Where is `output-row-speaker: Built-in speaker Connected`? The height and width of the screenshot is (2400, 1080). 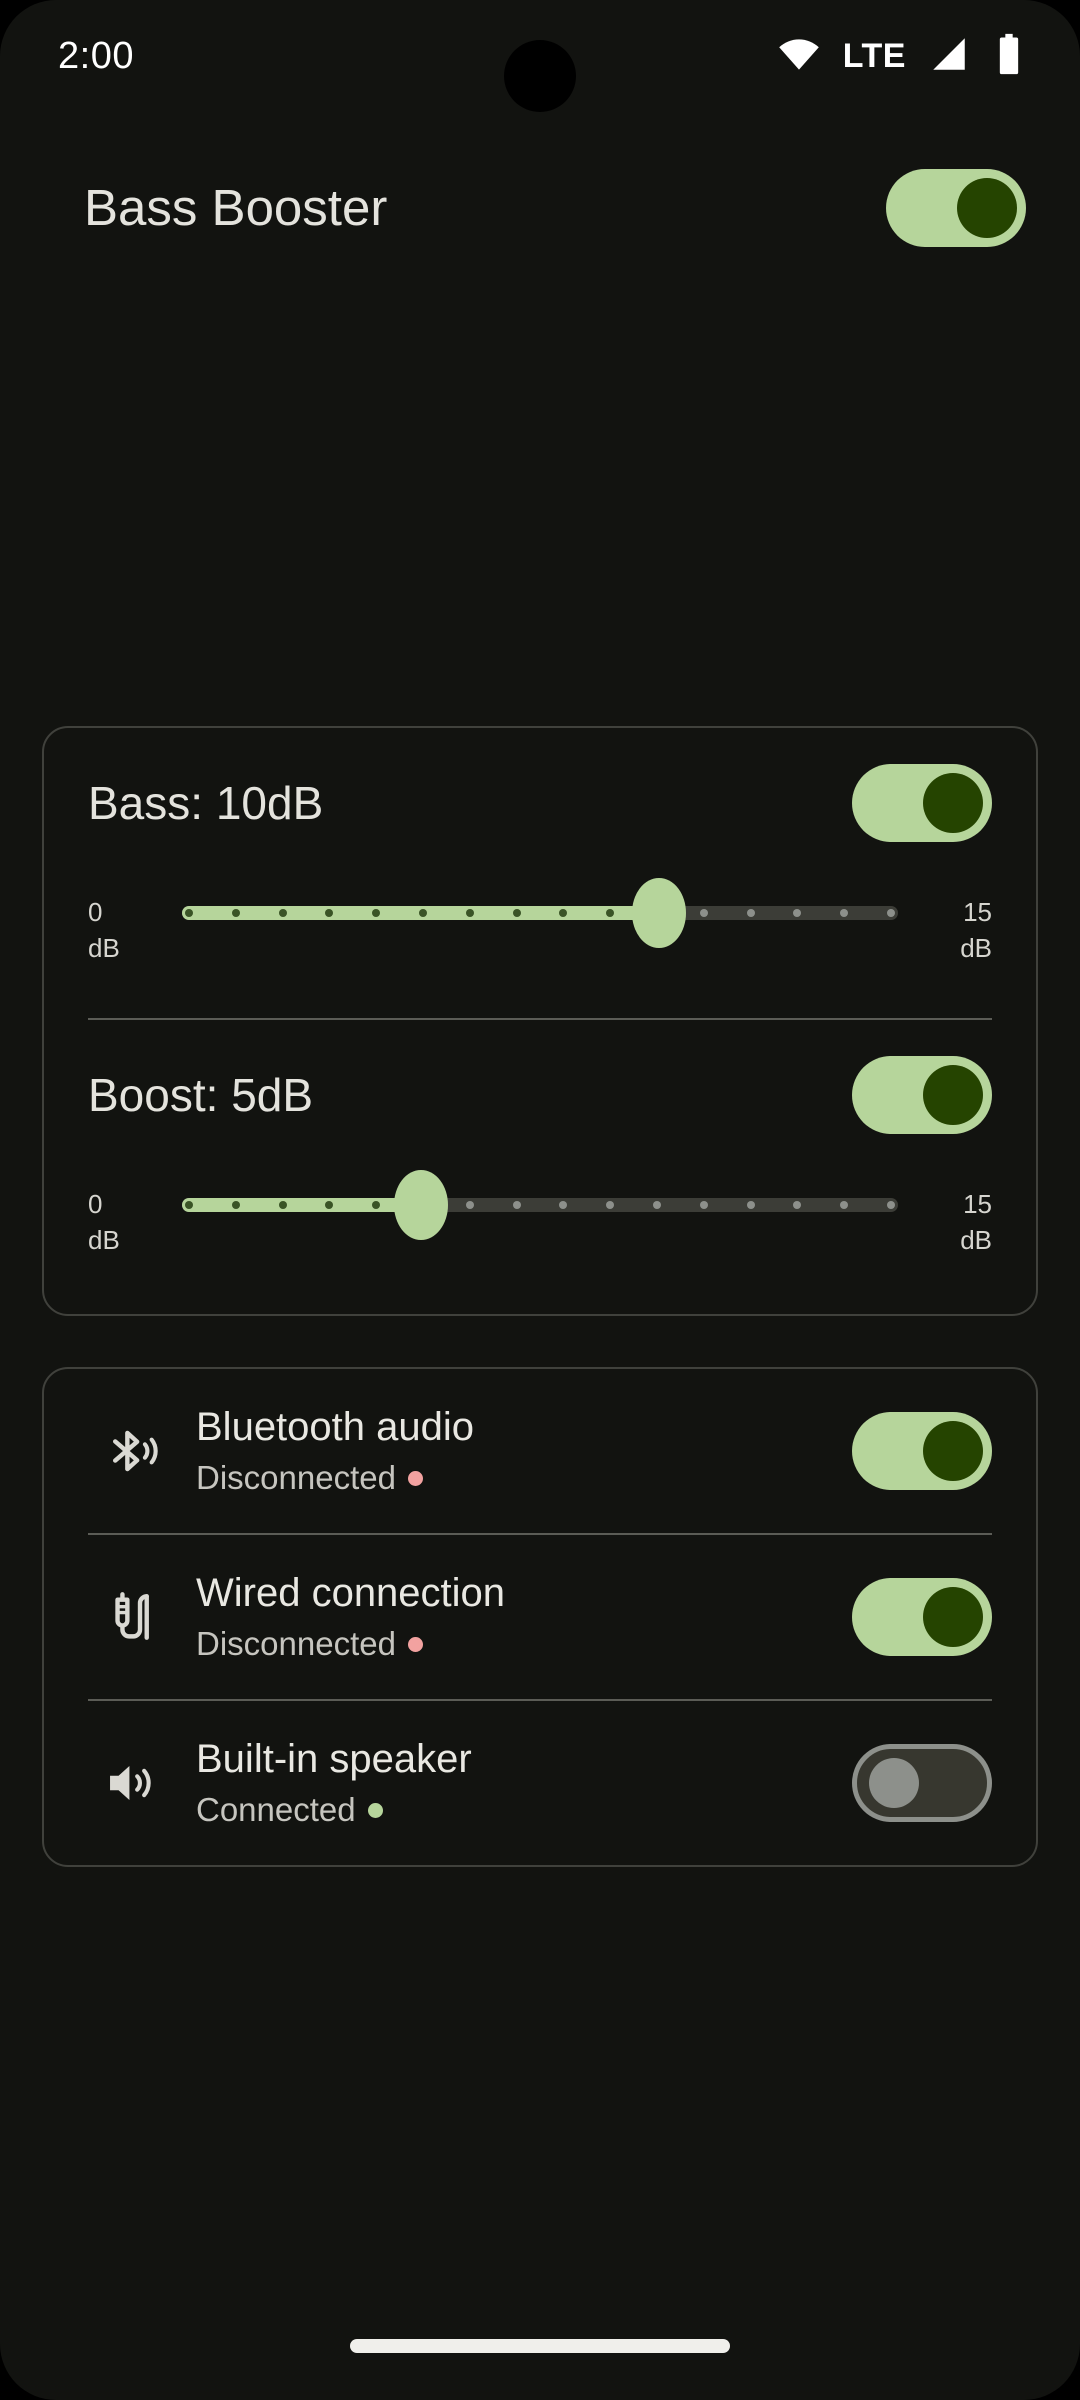 output-row-speaker: Built-in speaker Connected is located at coordinates (540, 1783).